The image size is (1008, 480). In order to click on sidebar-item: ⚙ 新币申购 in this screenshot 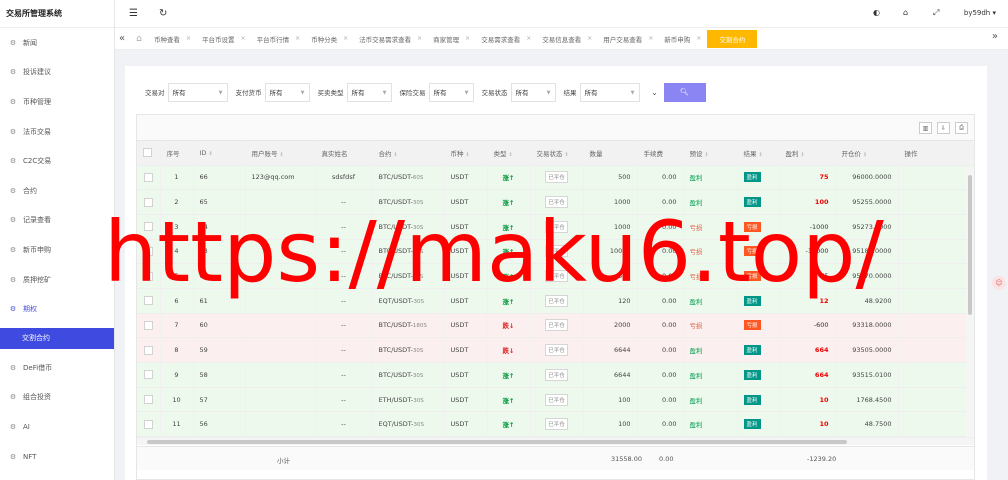, I will do `click(57, 250)`.